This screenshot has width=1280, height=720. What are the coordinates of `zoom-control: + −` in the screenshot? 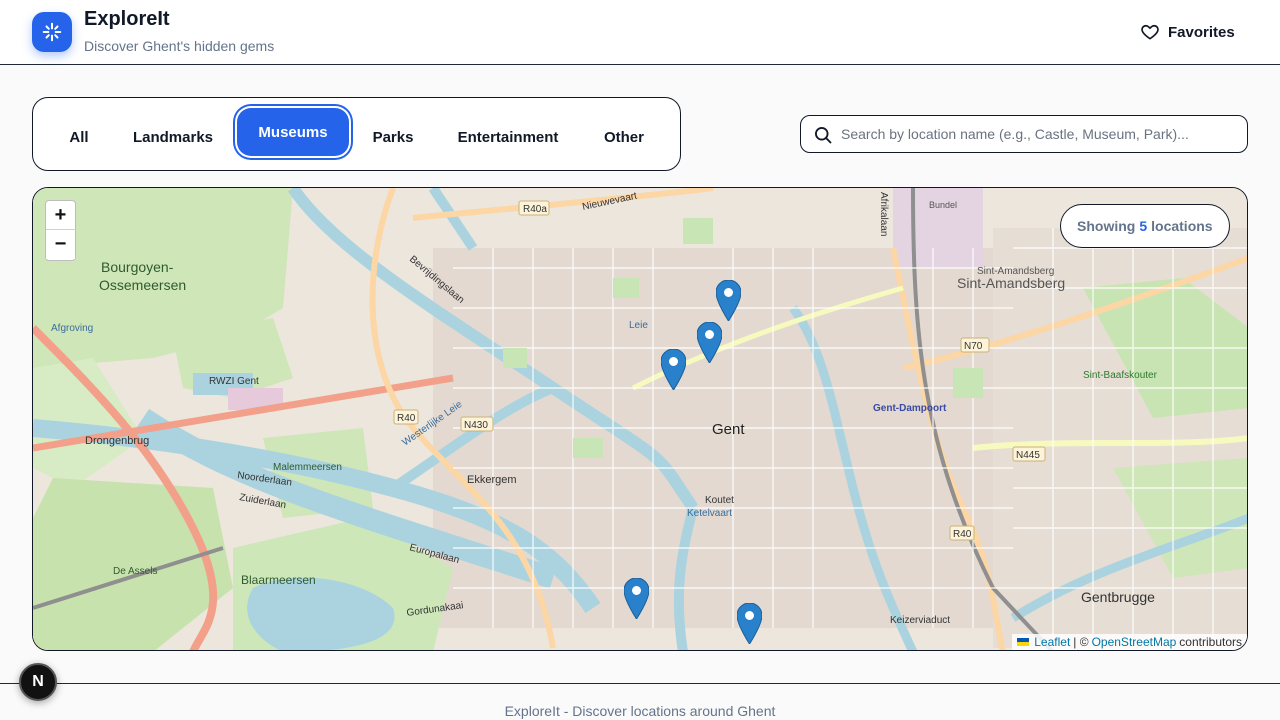 It's located at (60, 230).